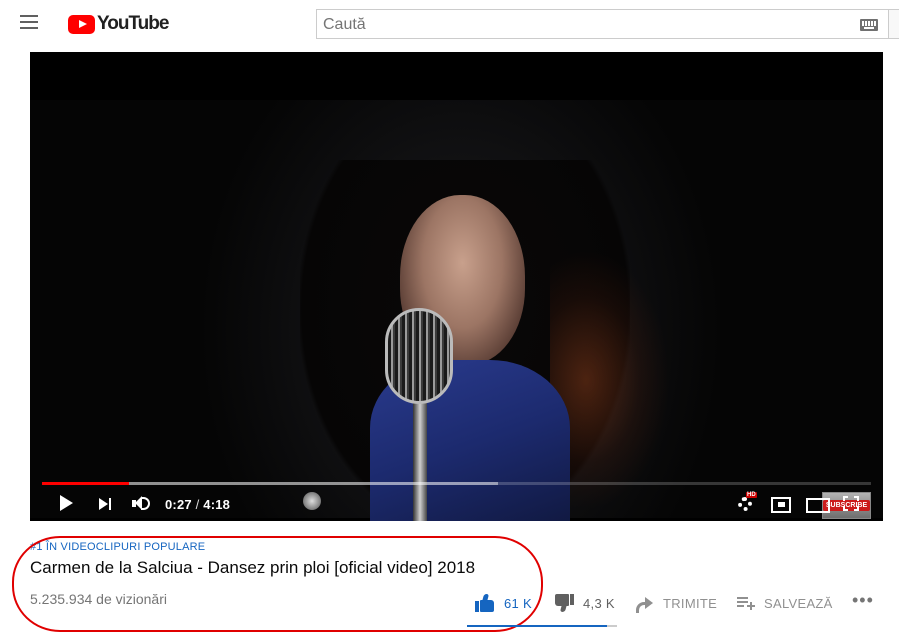 The image size is (899, 643). What do you see at coordinates (781, 503) in the screenshot?
I see `miniplayer-icon` at bounding box center [781, 503].